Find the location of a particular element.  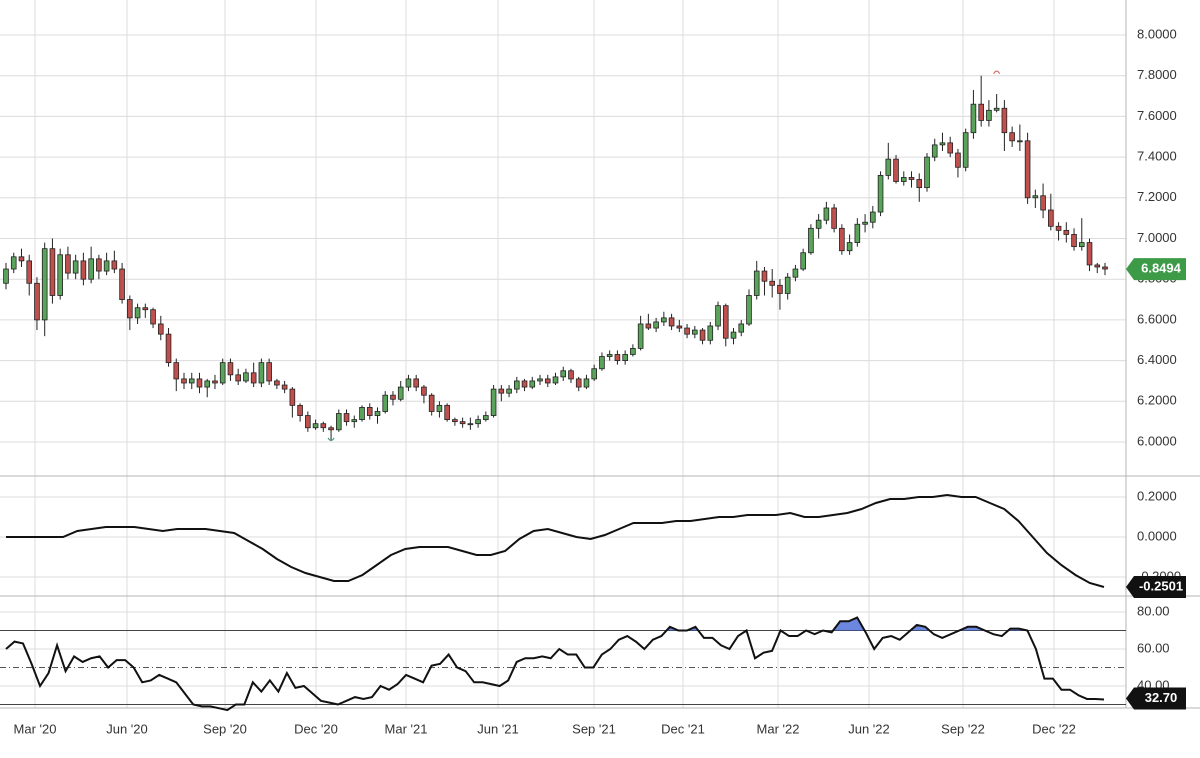

price-tick-label: 7.2000 is located at coordinates (1157, 196).